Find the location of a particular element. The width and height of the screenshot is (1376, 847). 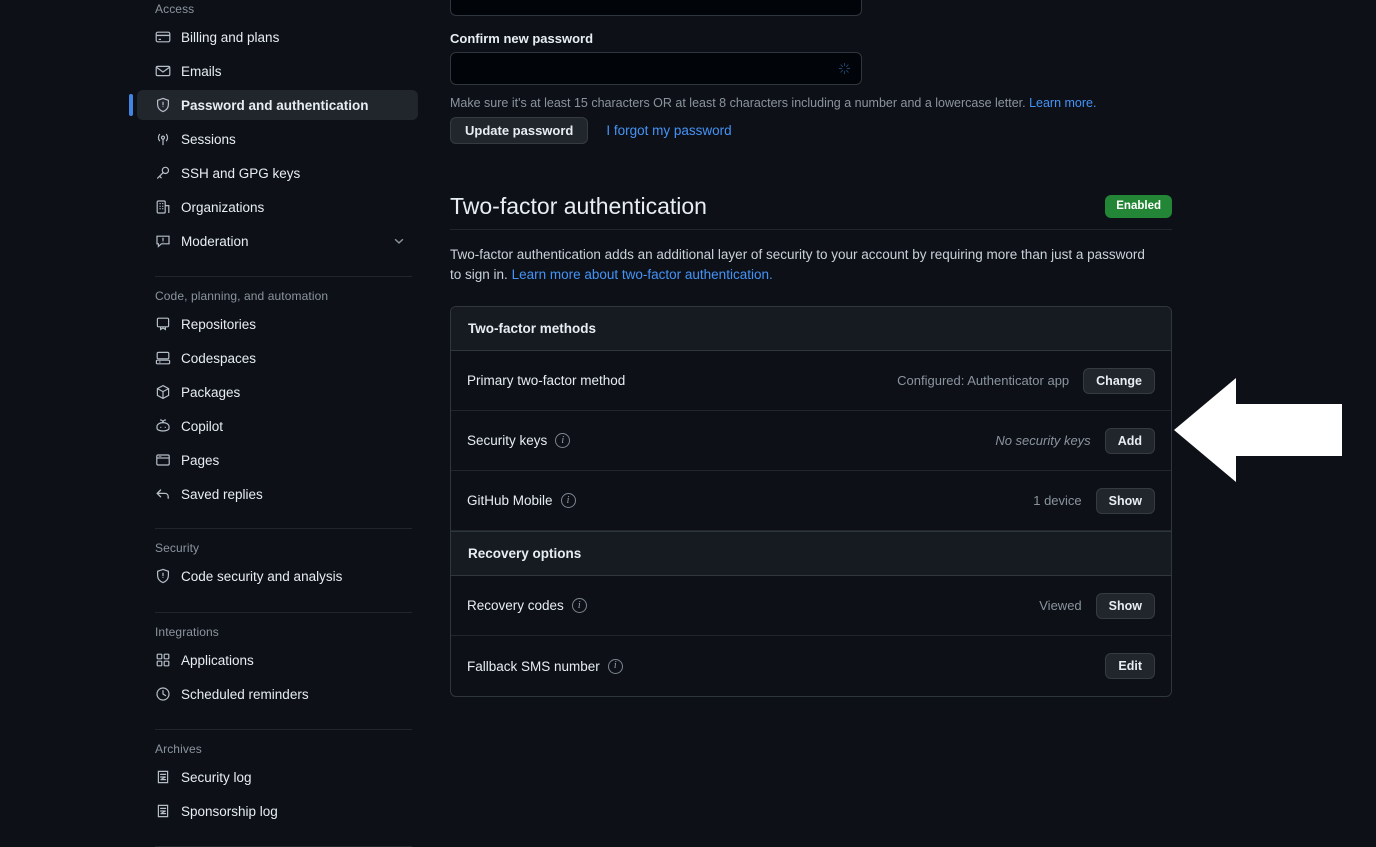

row-label: GitHub Mobile i is located at coordinates (521, 501).